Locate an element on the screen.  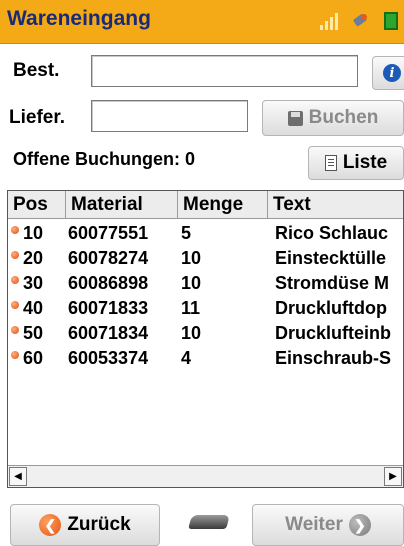
best-label: Best. is located at coordinates (36, 70).